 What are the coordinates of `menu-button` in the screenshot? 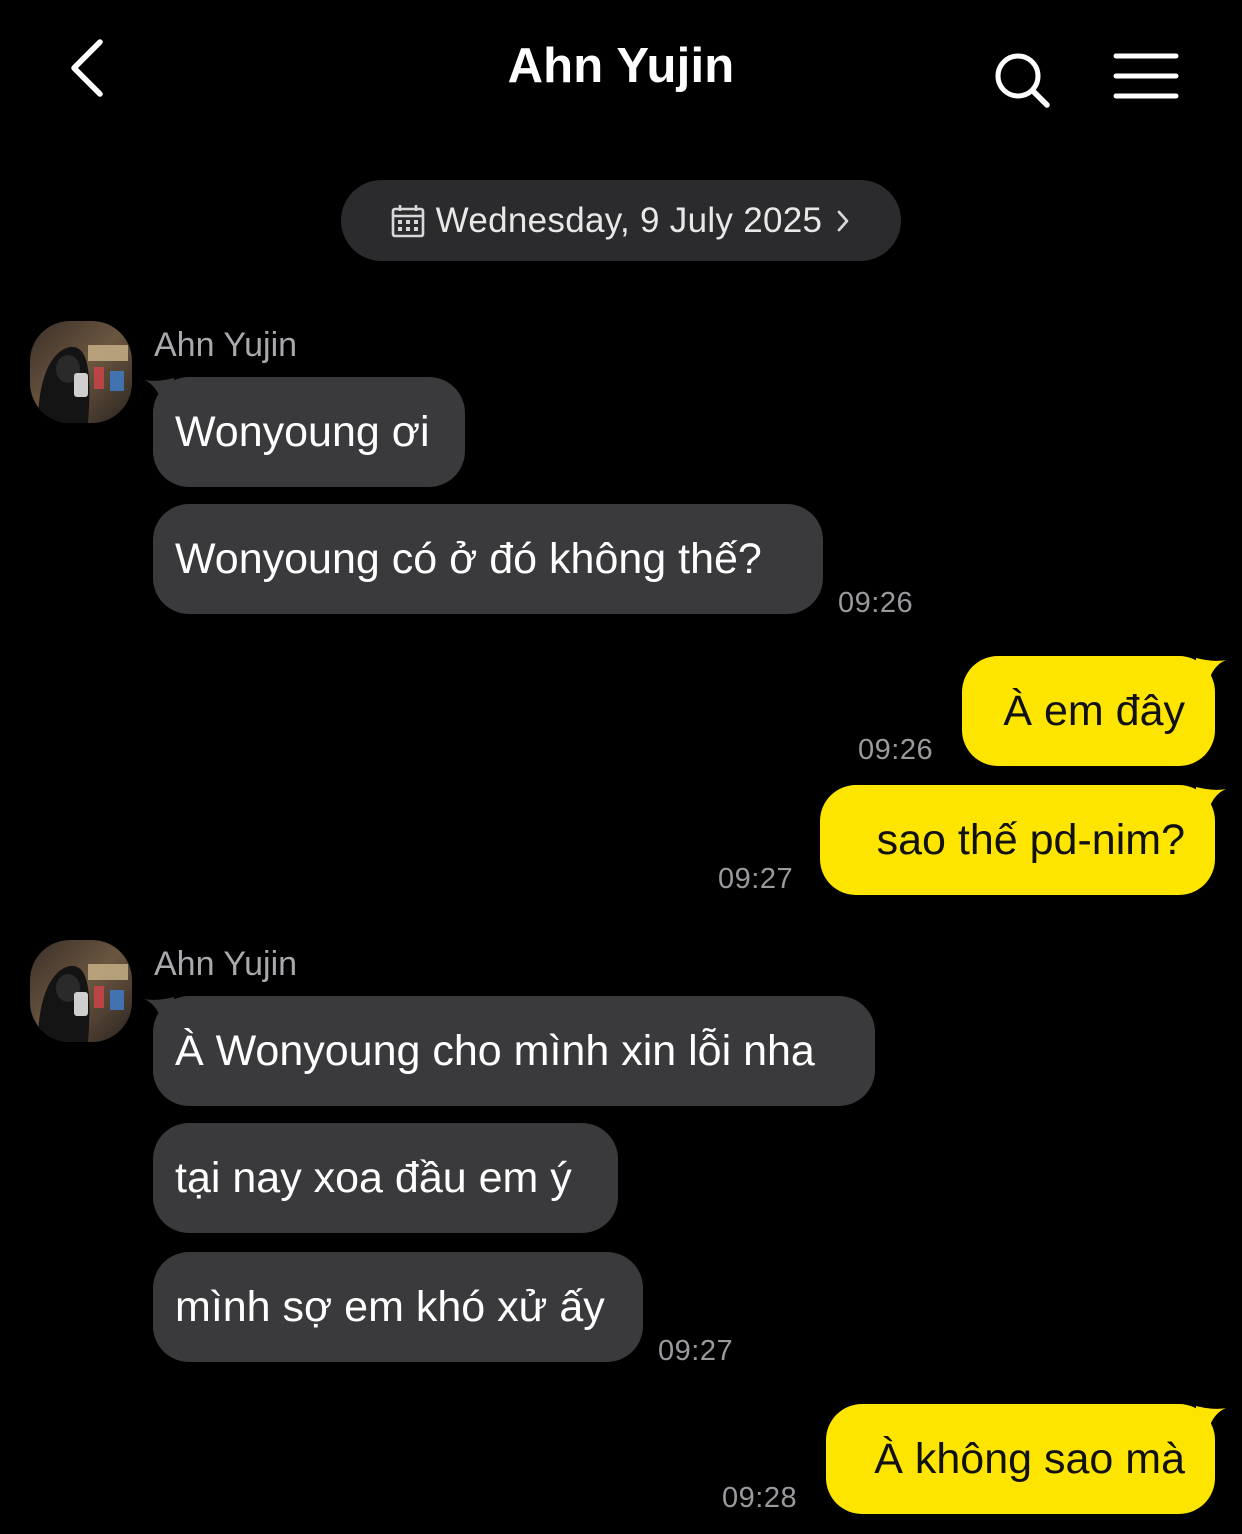 It's located at (1146, 76).